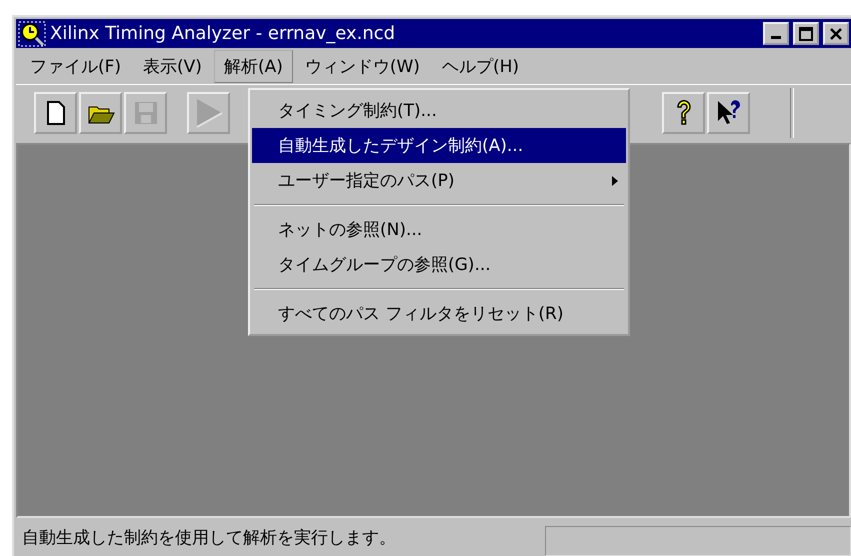  I want to click on play-icon, so click(208, 113).